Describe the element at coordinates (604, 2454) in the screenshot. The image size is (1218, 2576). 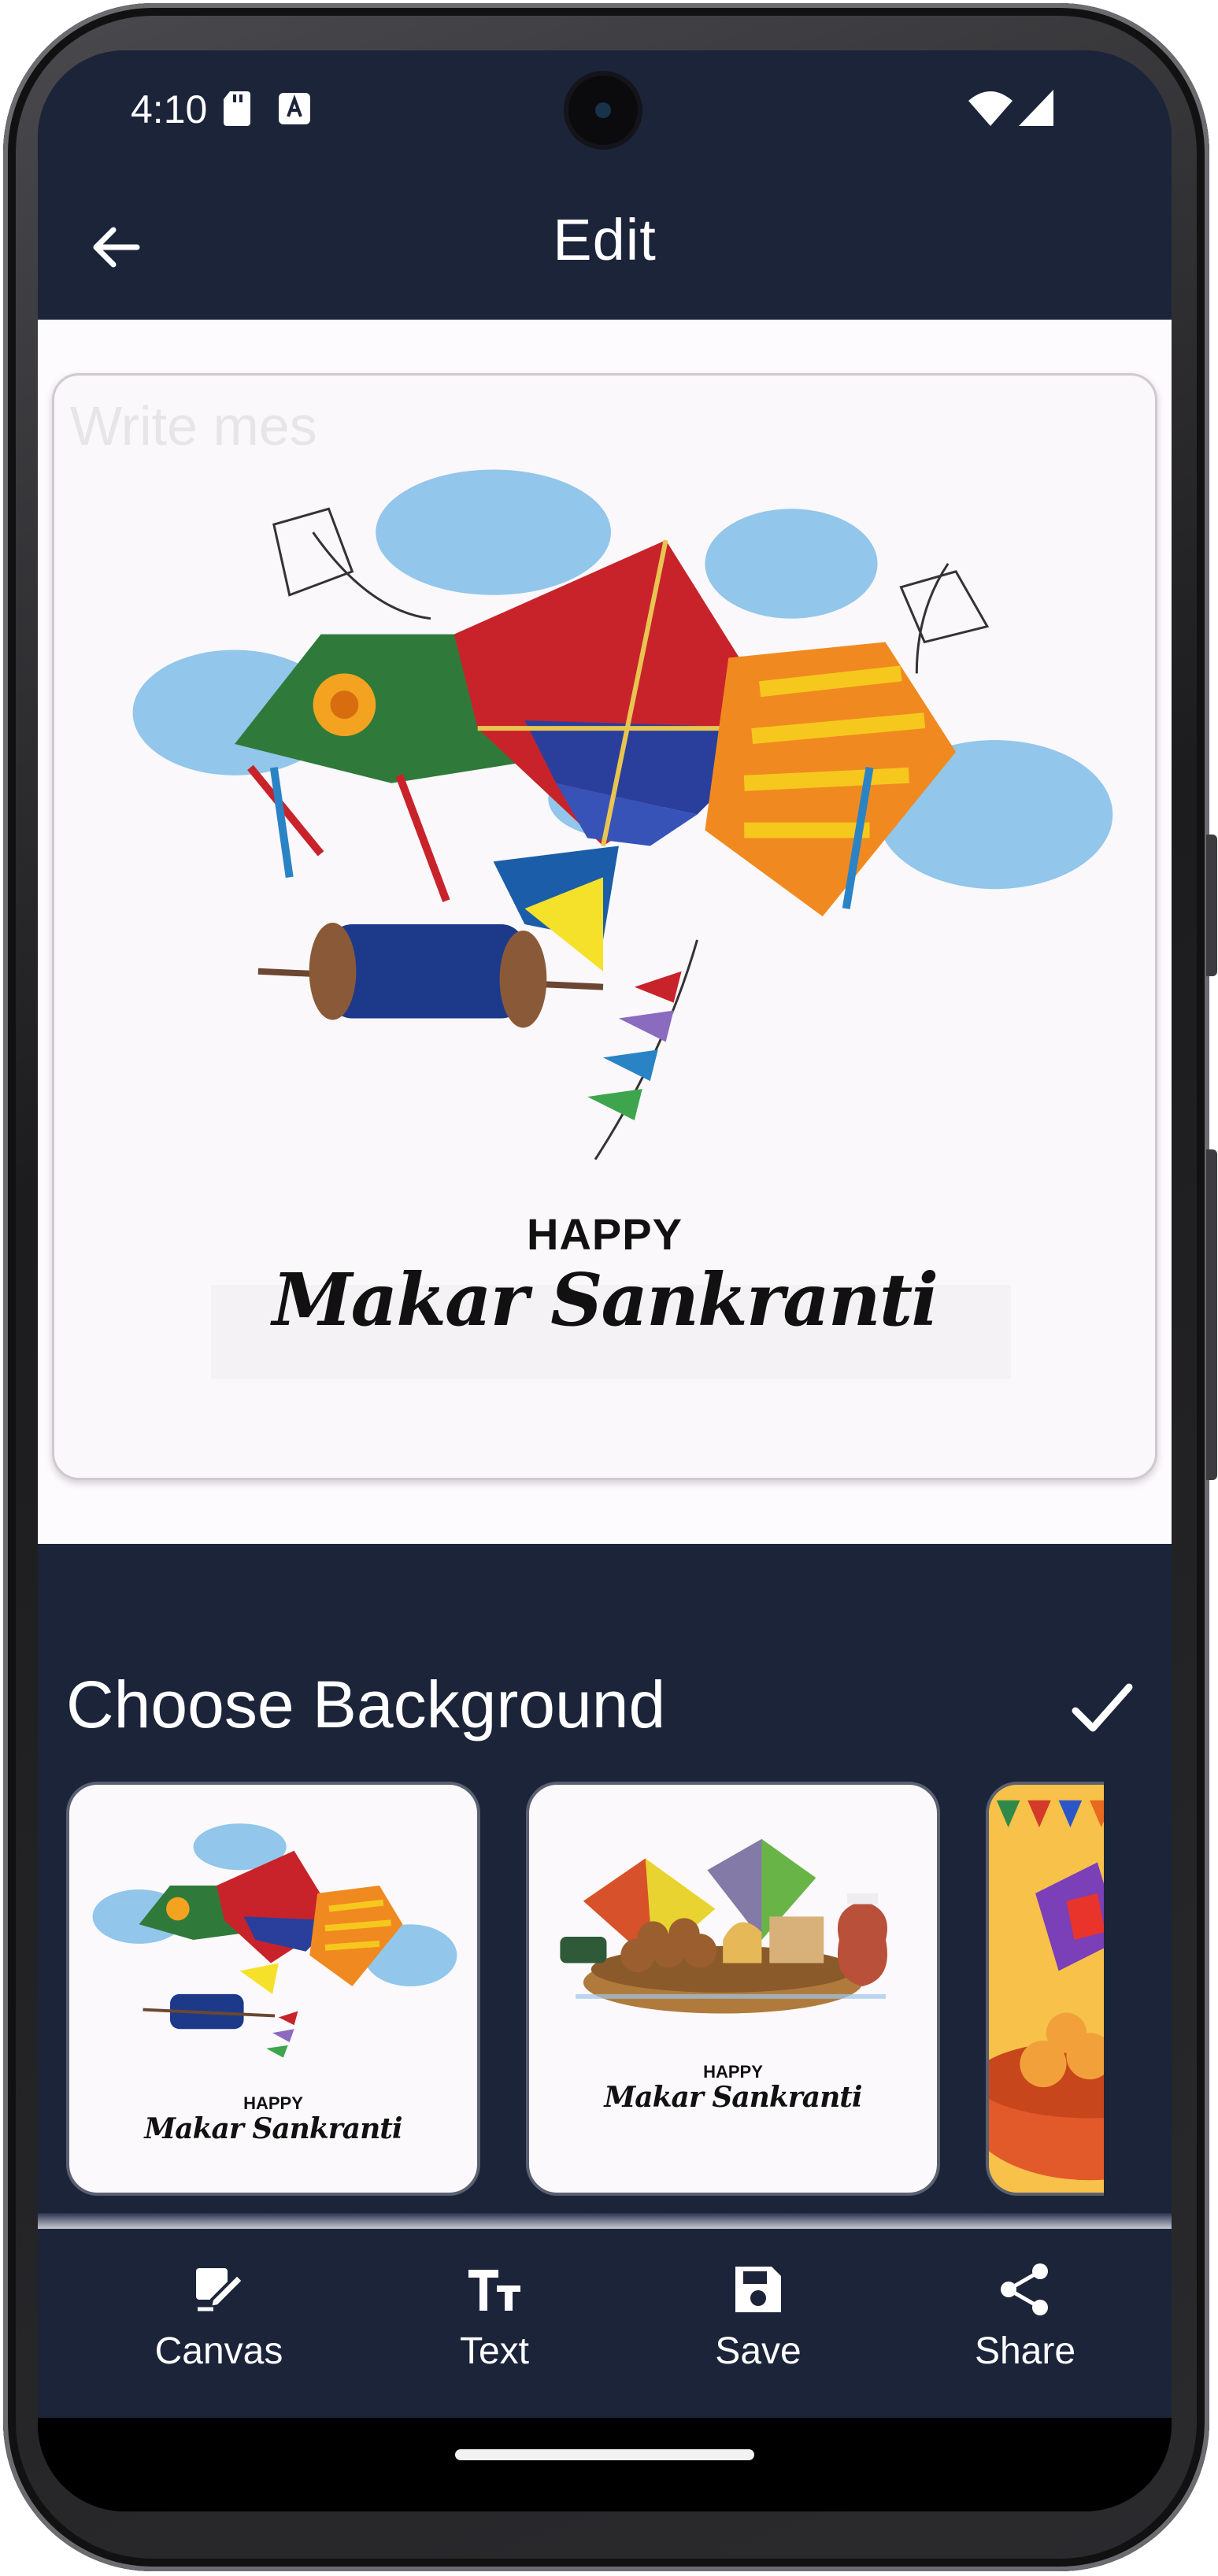
I see `home-indicator` at that location.